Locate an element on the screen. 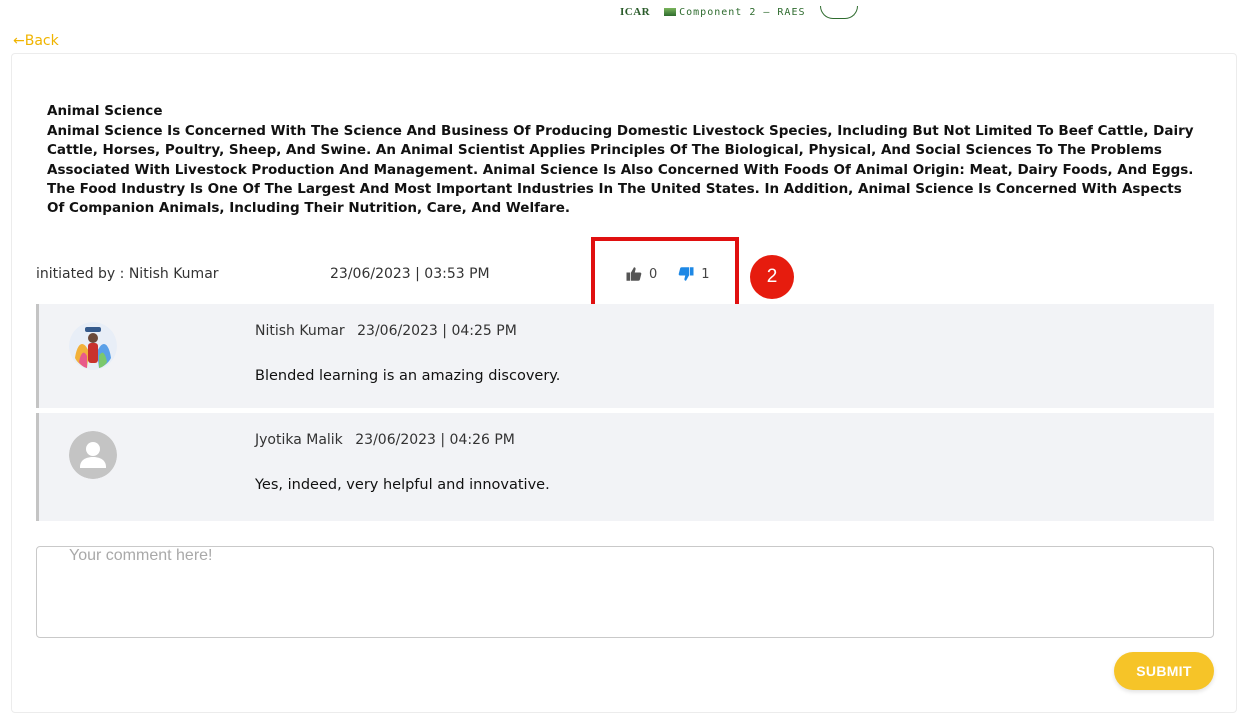 This screenshot has height=713, width=1238. icar-logo: ICAR is located at coordinates (635, 12).